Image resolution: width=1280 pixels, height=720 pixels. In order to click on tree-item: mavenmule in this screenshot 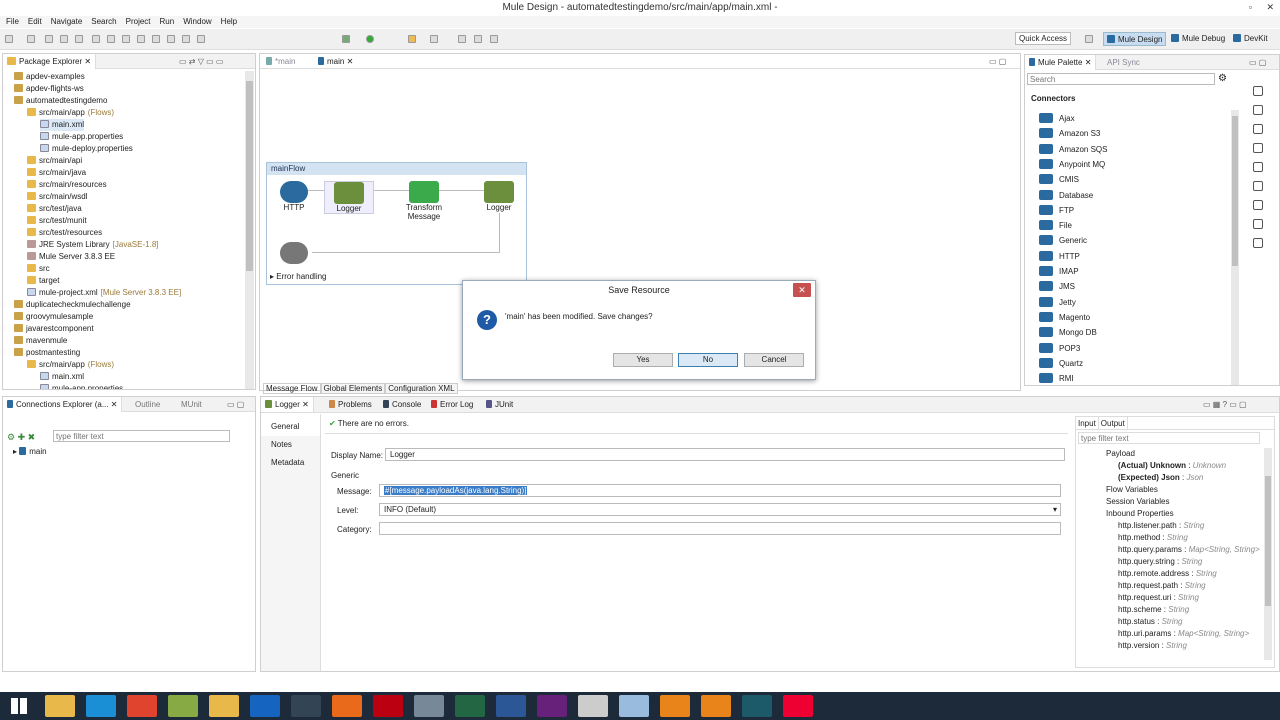, I will do `click(40, 341)`.